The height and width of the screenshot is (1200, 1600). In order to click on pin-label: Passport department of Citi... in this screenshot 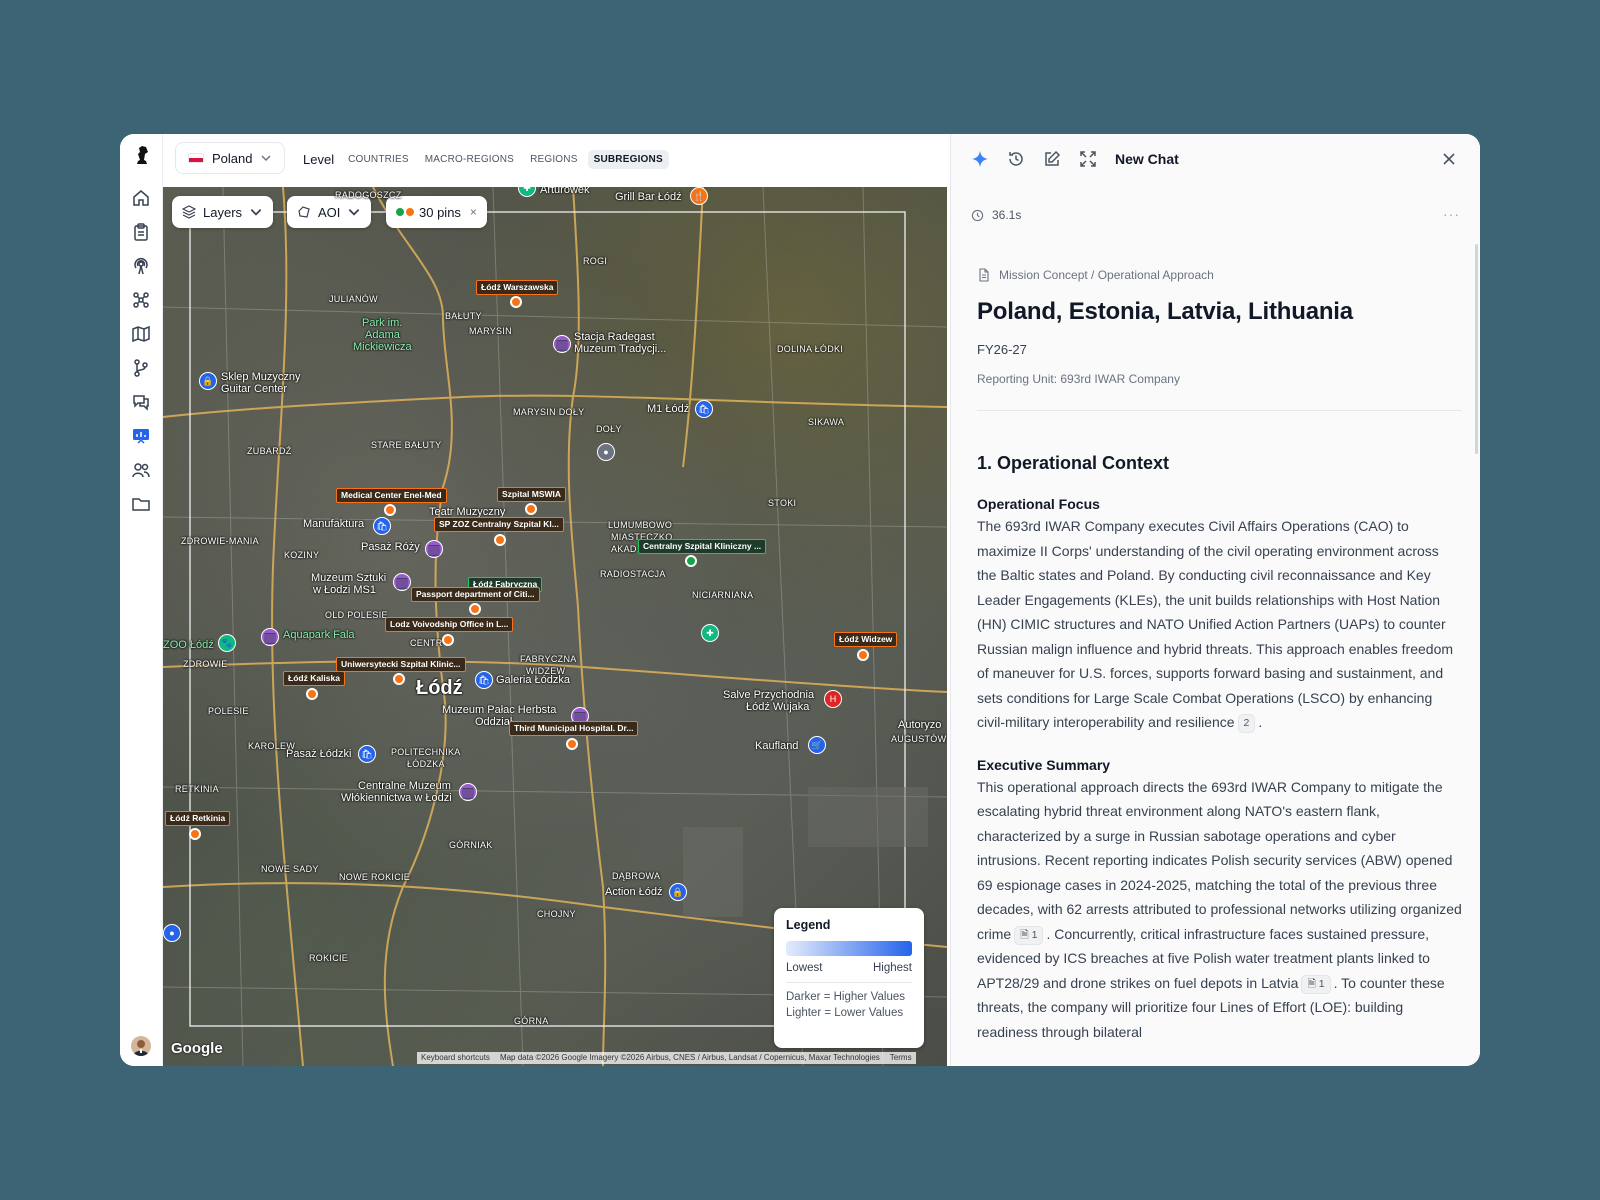, I will do `click(475, 594)`.